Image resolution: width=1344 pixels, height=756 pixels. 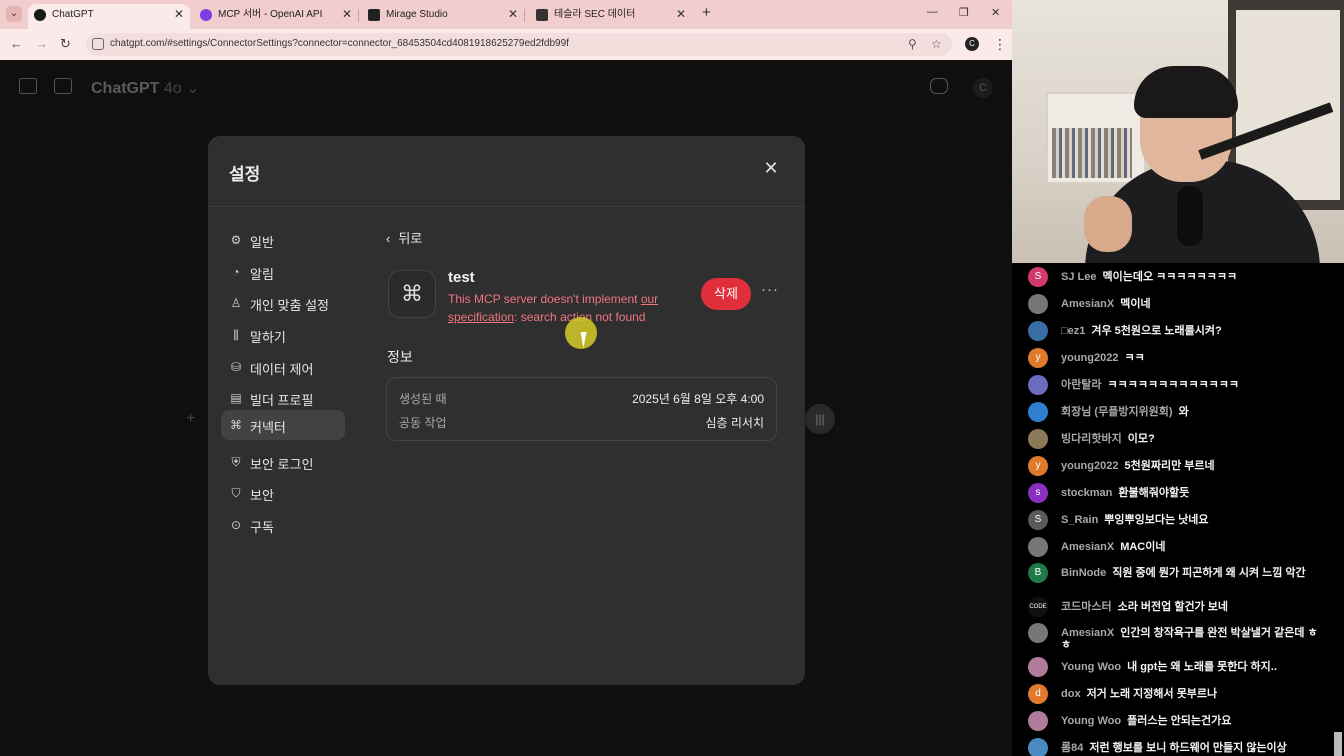 I want to click on reload-icon: ↻, so click(x=65, y=44).